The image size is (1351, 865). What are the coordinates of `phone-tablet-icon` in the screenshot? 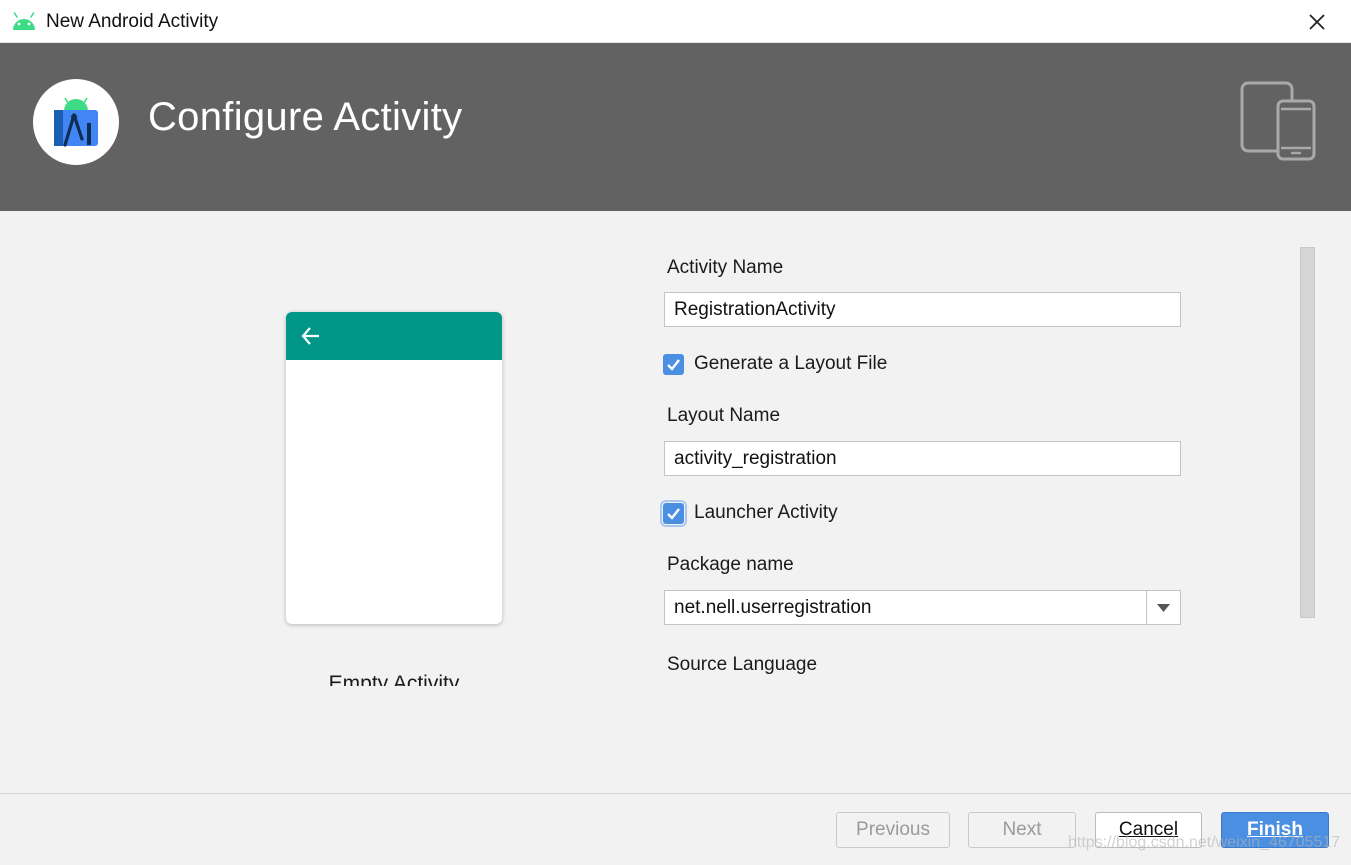 It's located at (1279, 124).